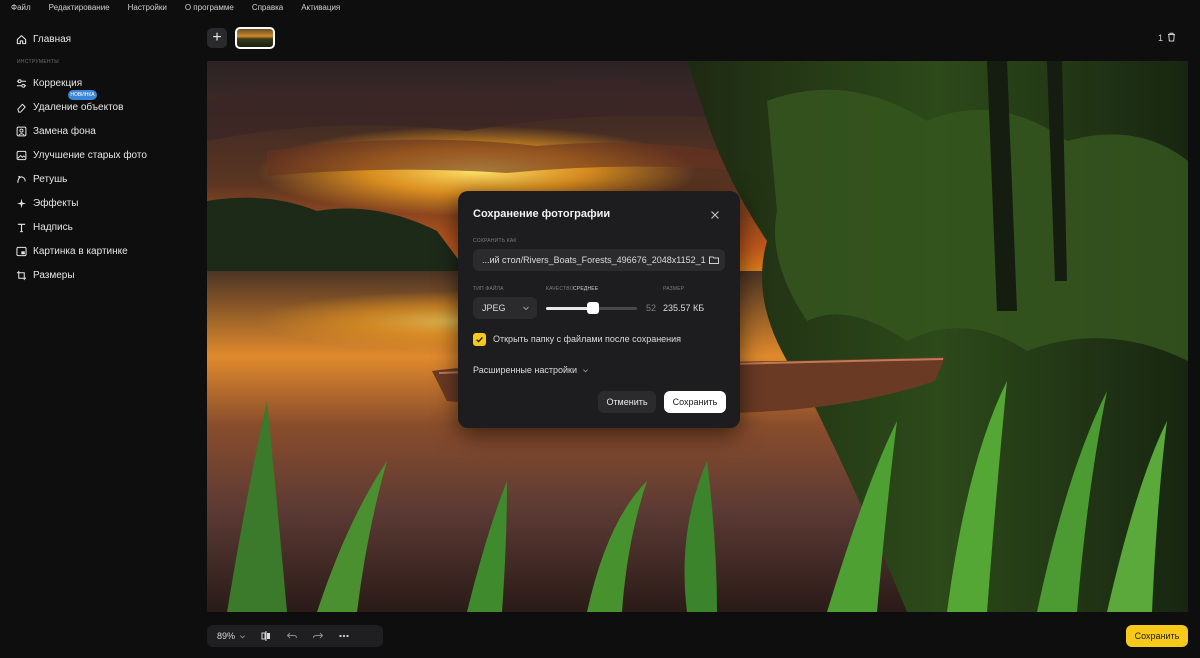 The height and width of the screenshot is (658, 1200). Describe the element at coordinates (560, 289) in the screenshot. I see `quality-label: КАЧЕСТВО` at that location.